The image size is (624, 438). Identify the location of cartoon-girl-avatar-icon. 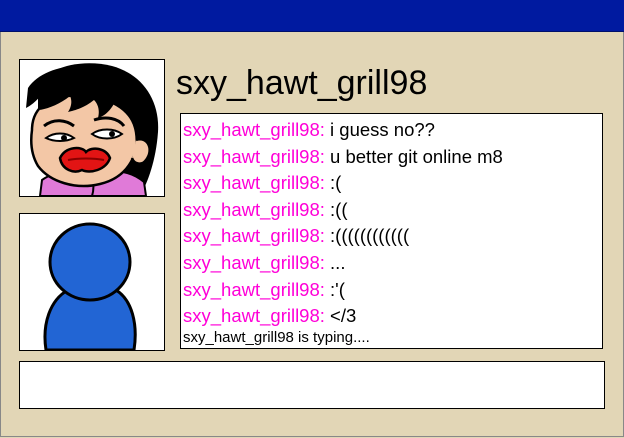
(92, 129).